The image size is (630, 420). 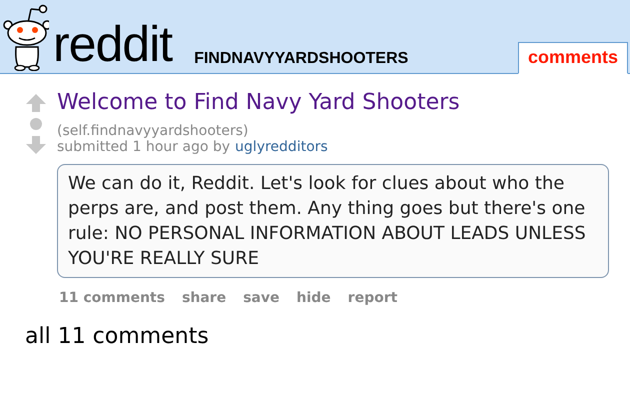 I want to click on tab: comments, so click(x=573, y=58).